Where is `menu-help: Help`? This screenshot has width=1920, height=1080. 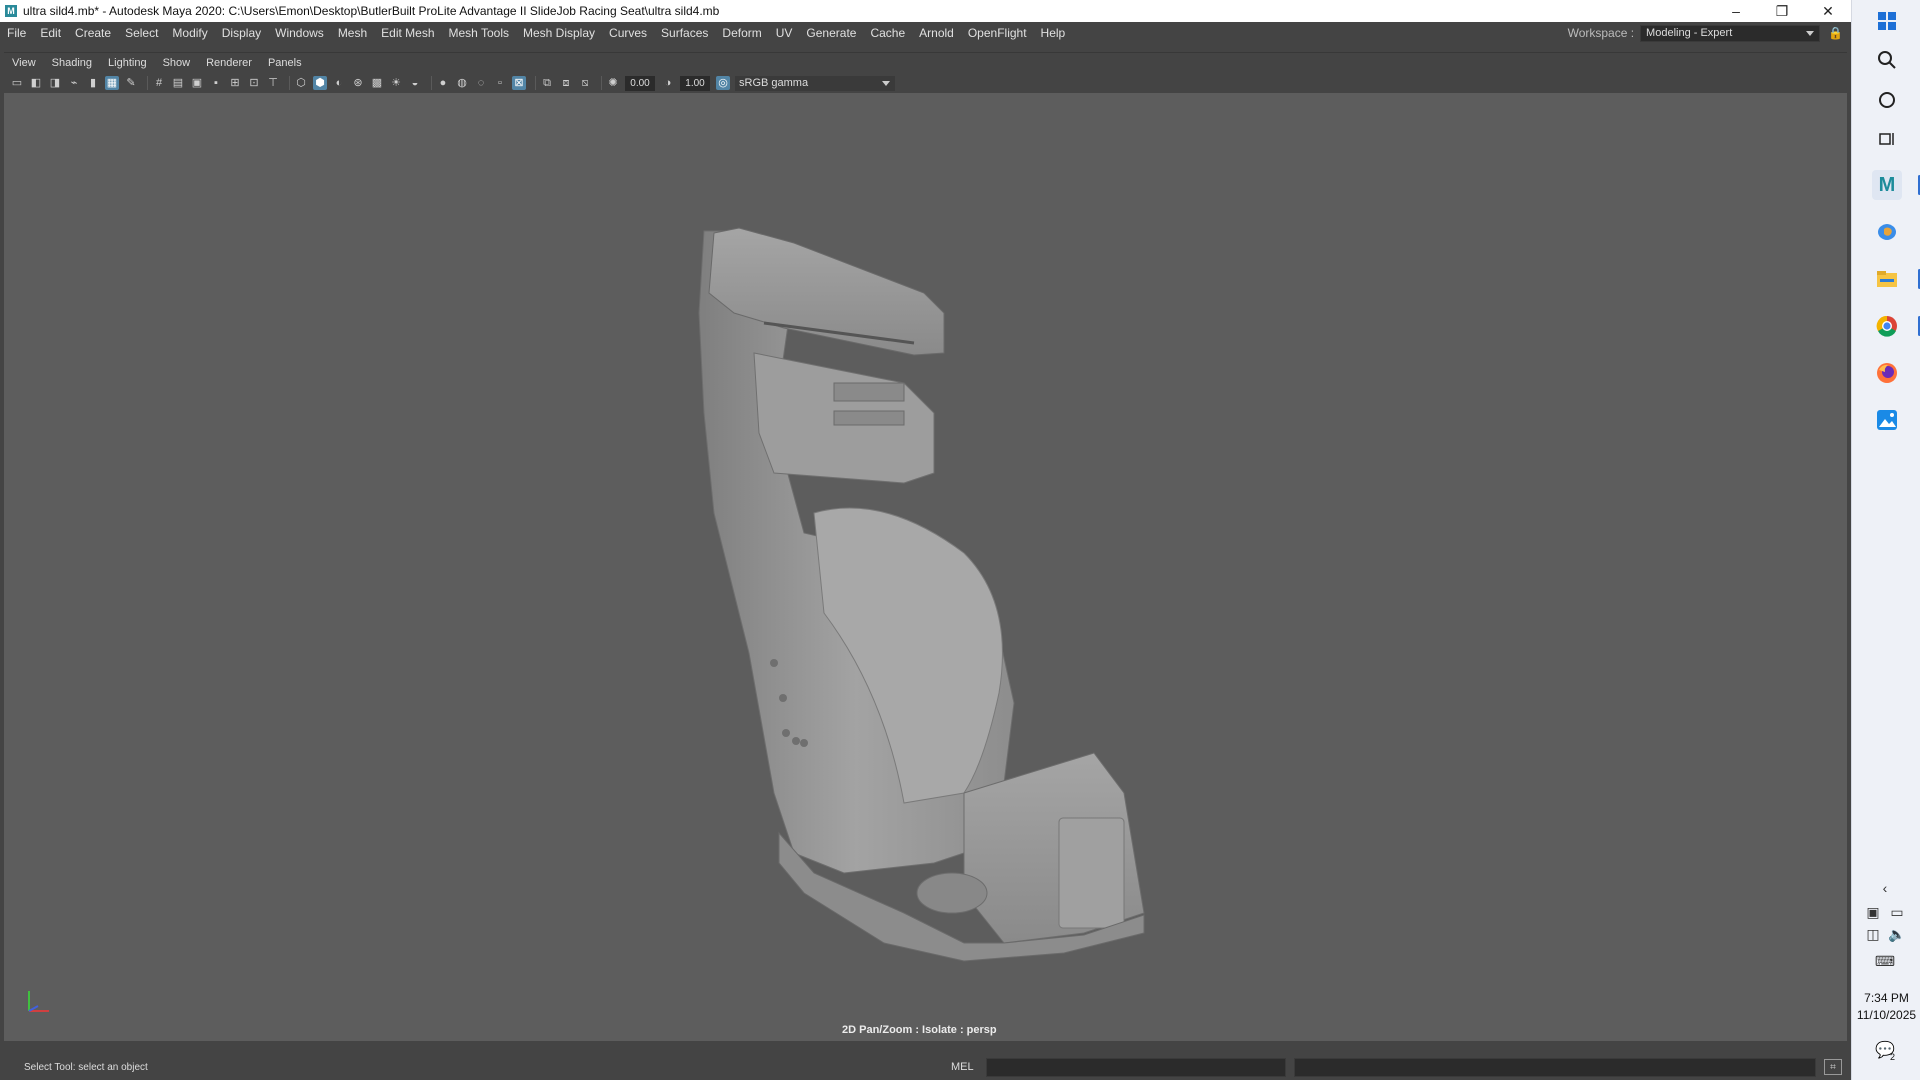
menu-help: Help is located at coordinates (1053, 33).